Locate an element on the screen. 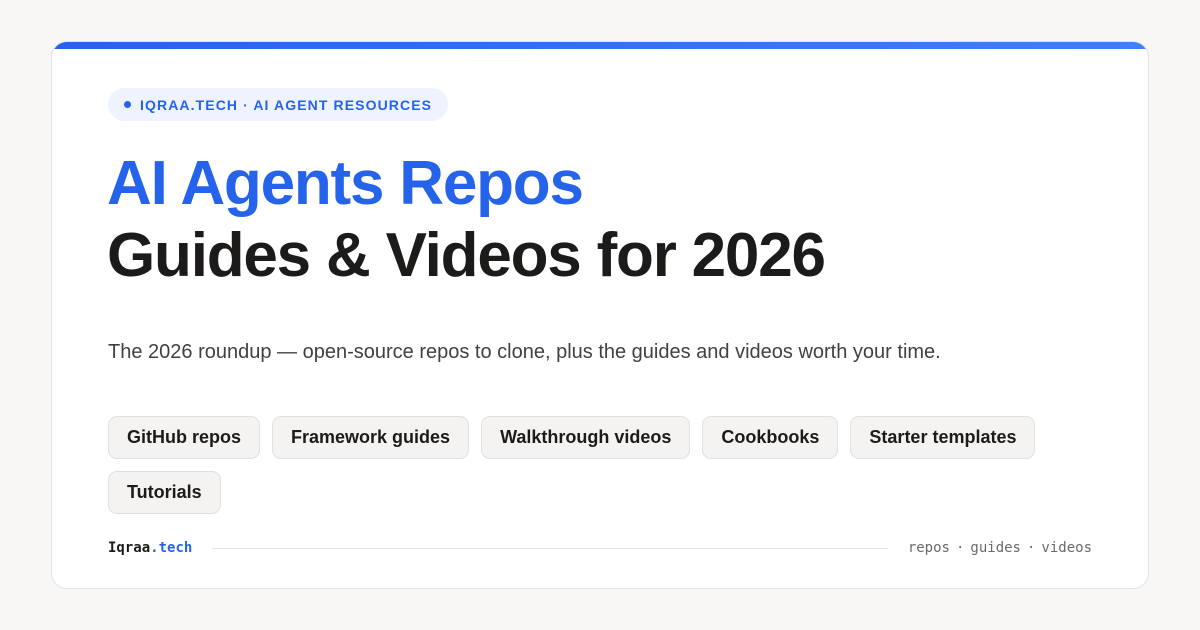 The height and width of the screenshot is (630, 1200). footer-tag: guides is located at coordinates (995, 548).